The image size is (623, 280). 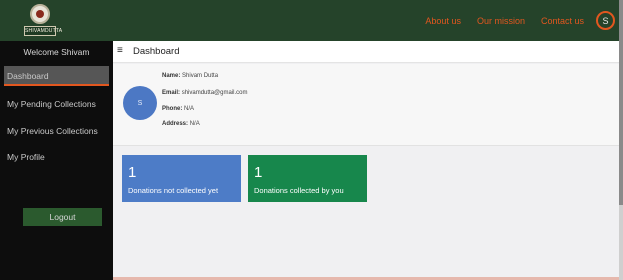 I want to click on scrollbar-thumb, so click(x=621, y=102).